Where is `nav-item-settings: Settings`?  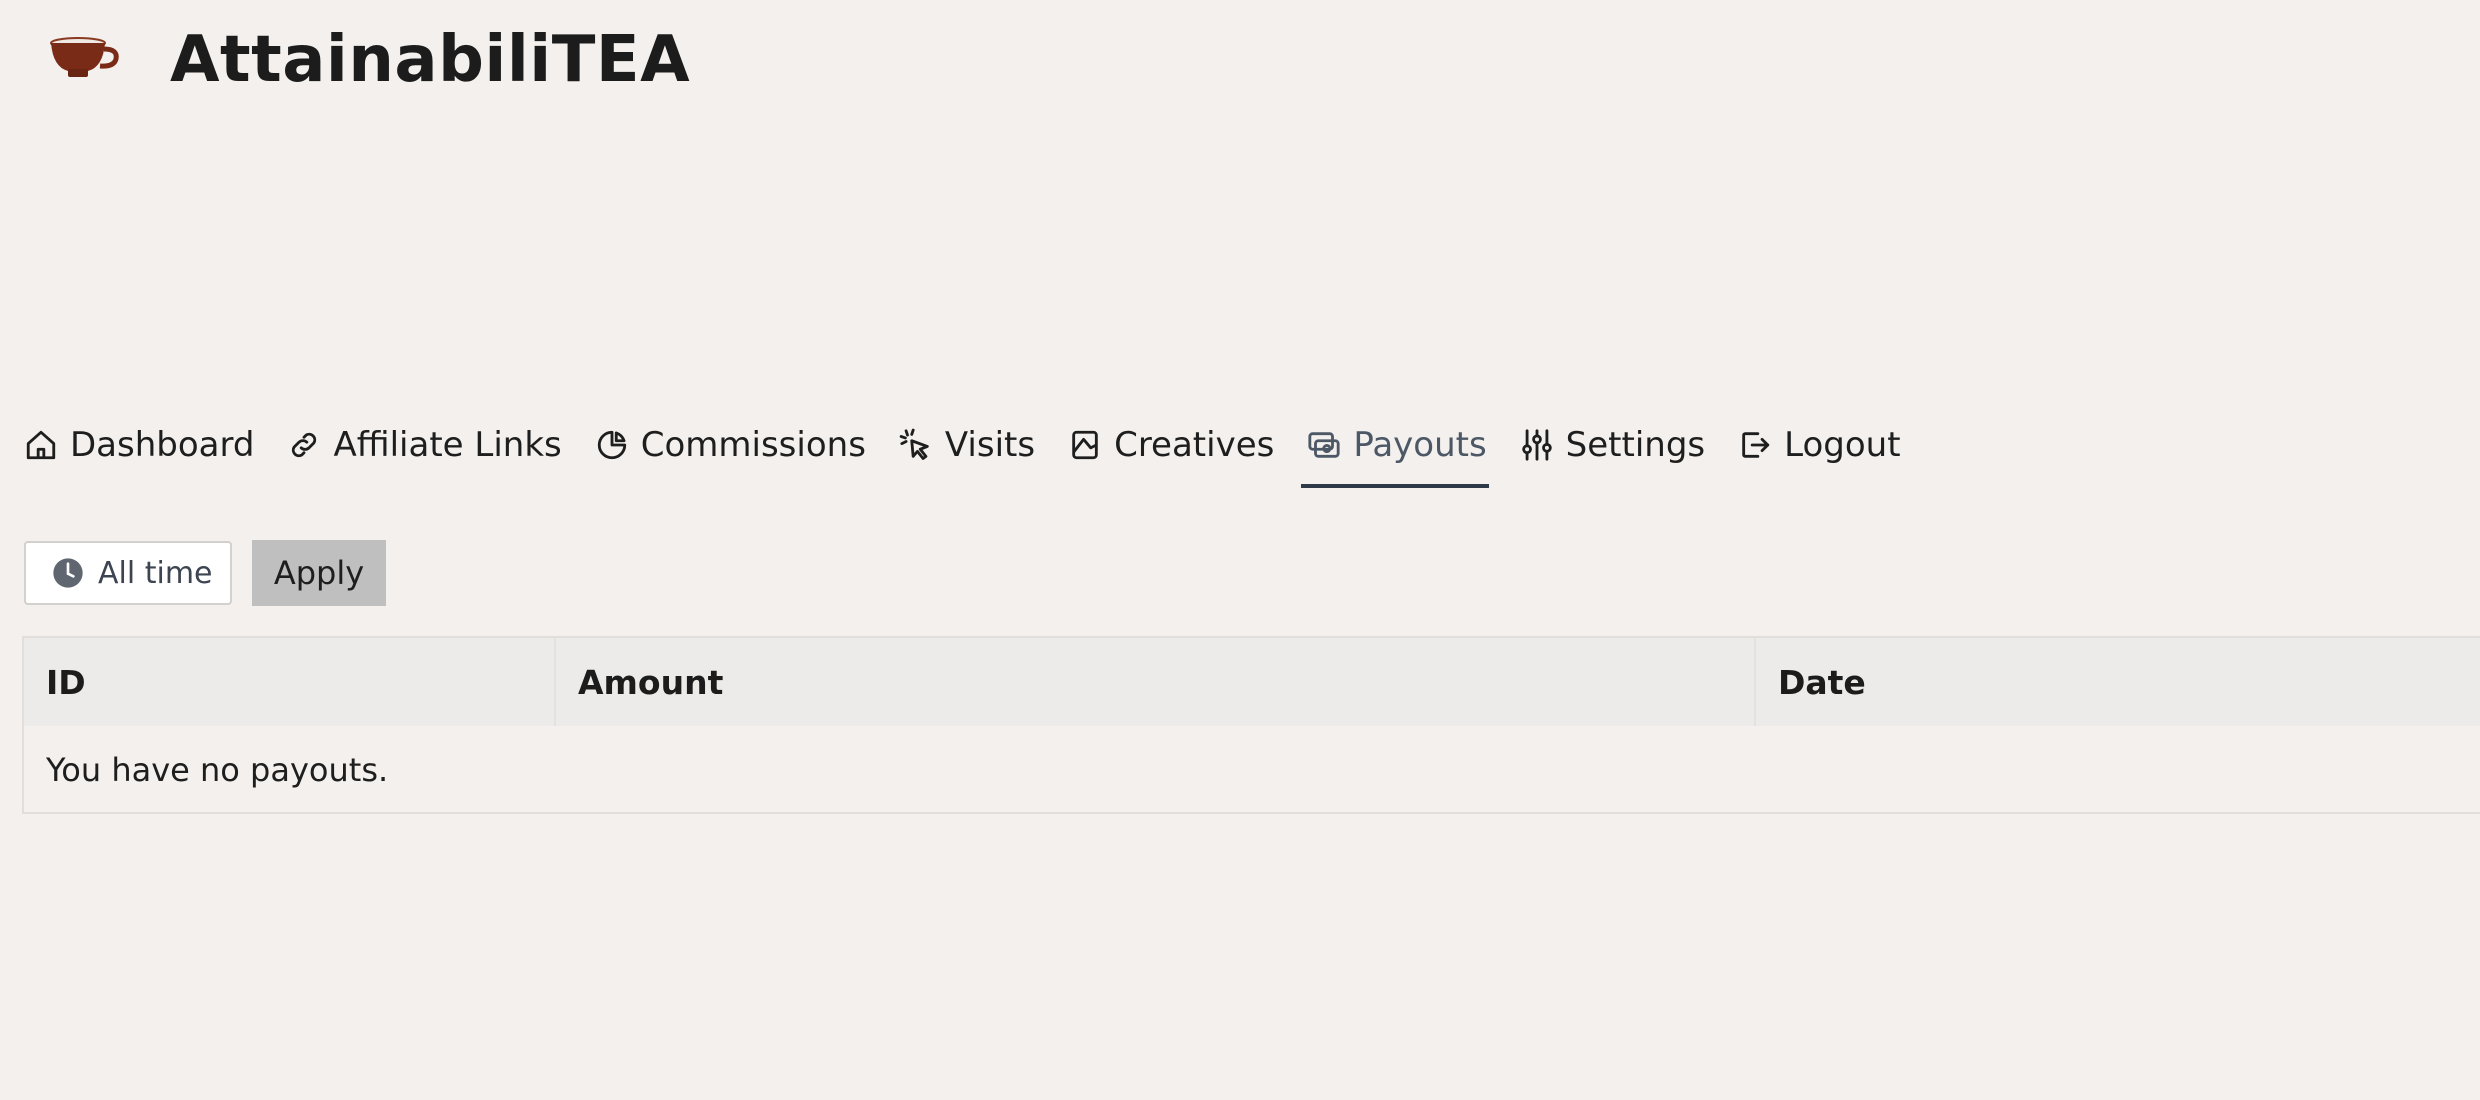 nav-item-settings: Settings is located at coordinates (1612, 445).